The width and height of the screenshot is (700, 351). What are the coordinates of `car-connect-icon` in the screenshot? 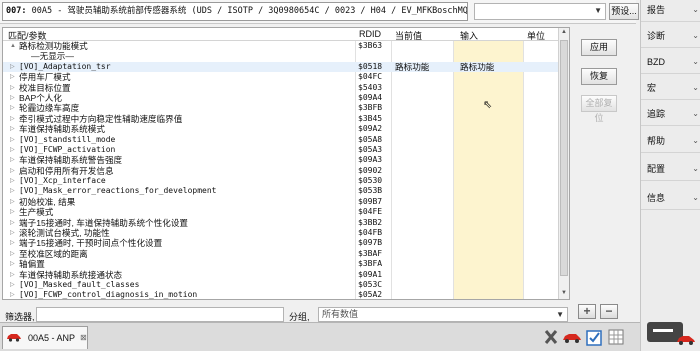 It's located at (572, 337).